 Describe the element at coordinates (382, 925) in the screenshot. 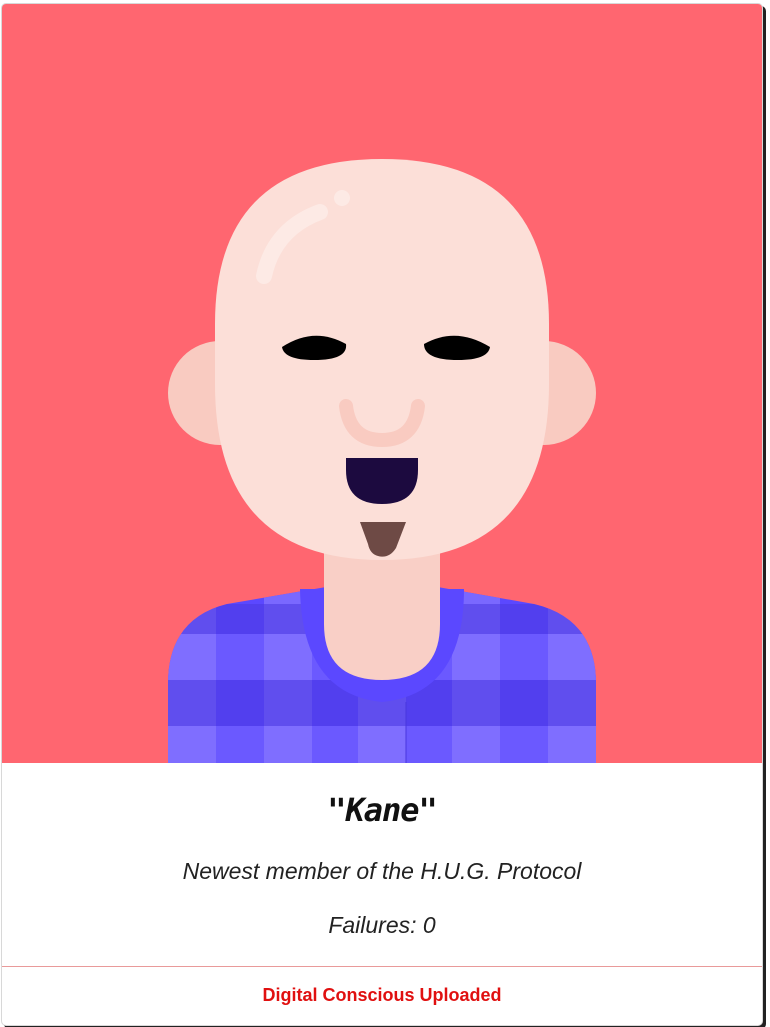

I see `failures-count: Failures: 0` at that location.